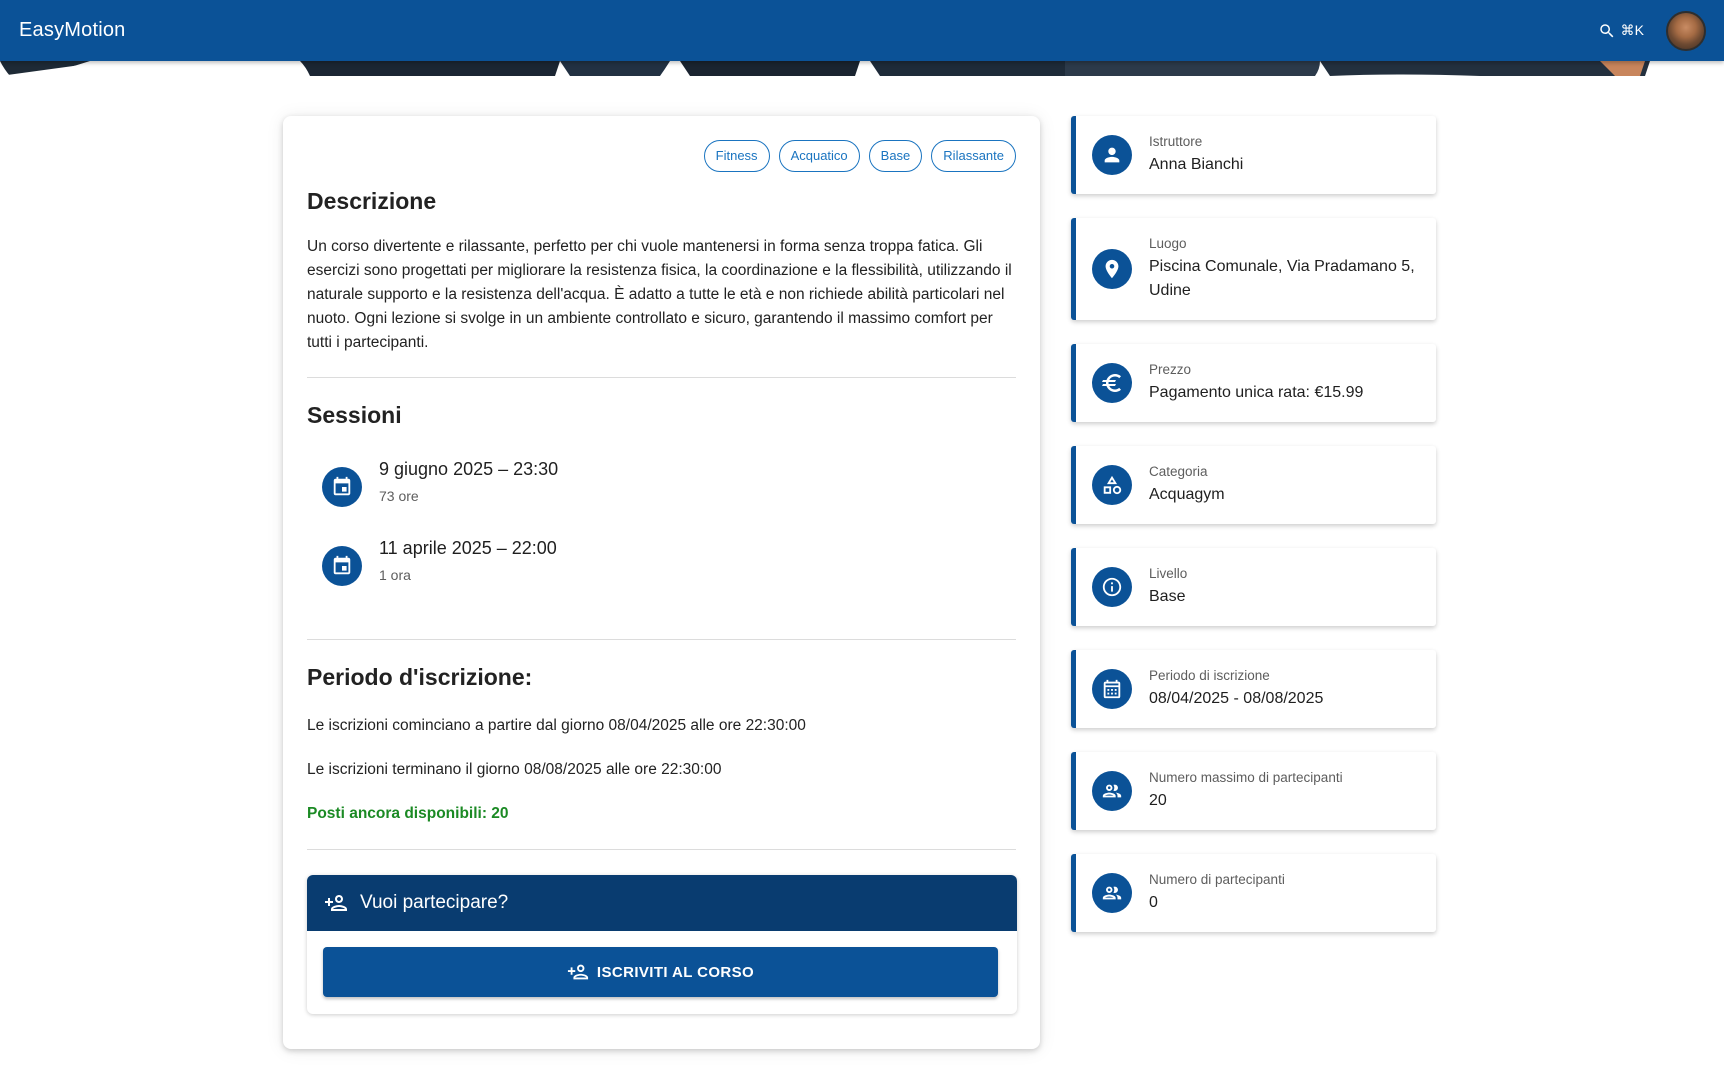  Describe the element at coordinates (1253, 155) in the screenshot. I see `info-card-instructor: Istruttore Anna Bianchi` at that location.